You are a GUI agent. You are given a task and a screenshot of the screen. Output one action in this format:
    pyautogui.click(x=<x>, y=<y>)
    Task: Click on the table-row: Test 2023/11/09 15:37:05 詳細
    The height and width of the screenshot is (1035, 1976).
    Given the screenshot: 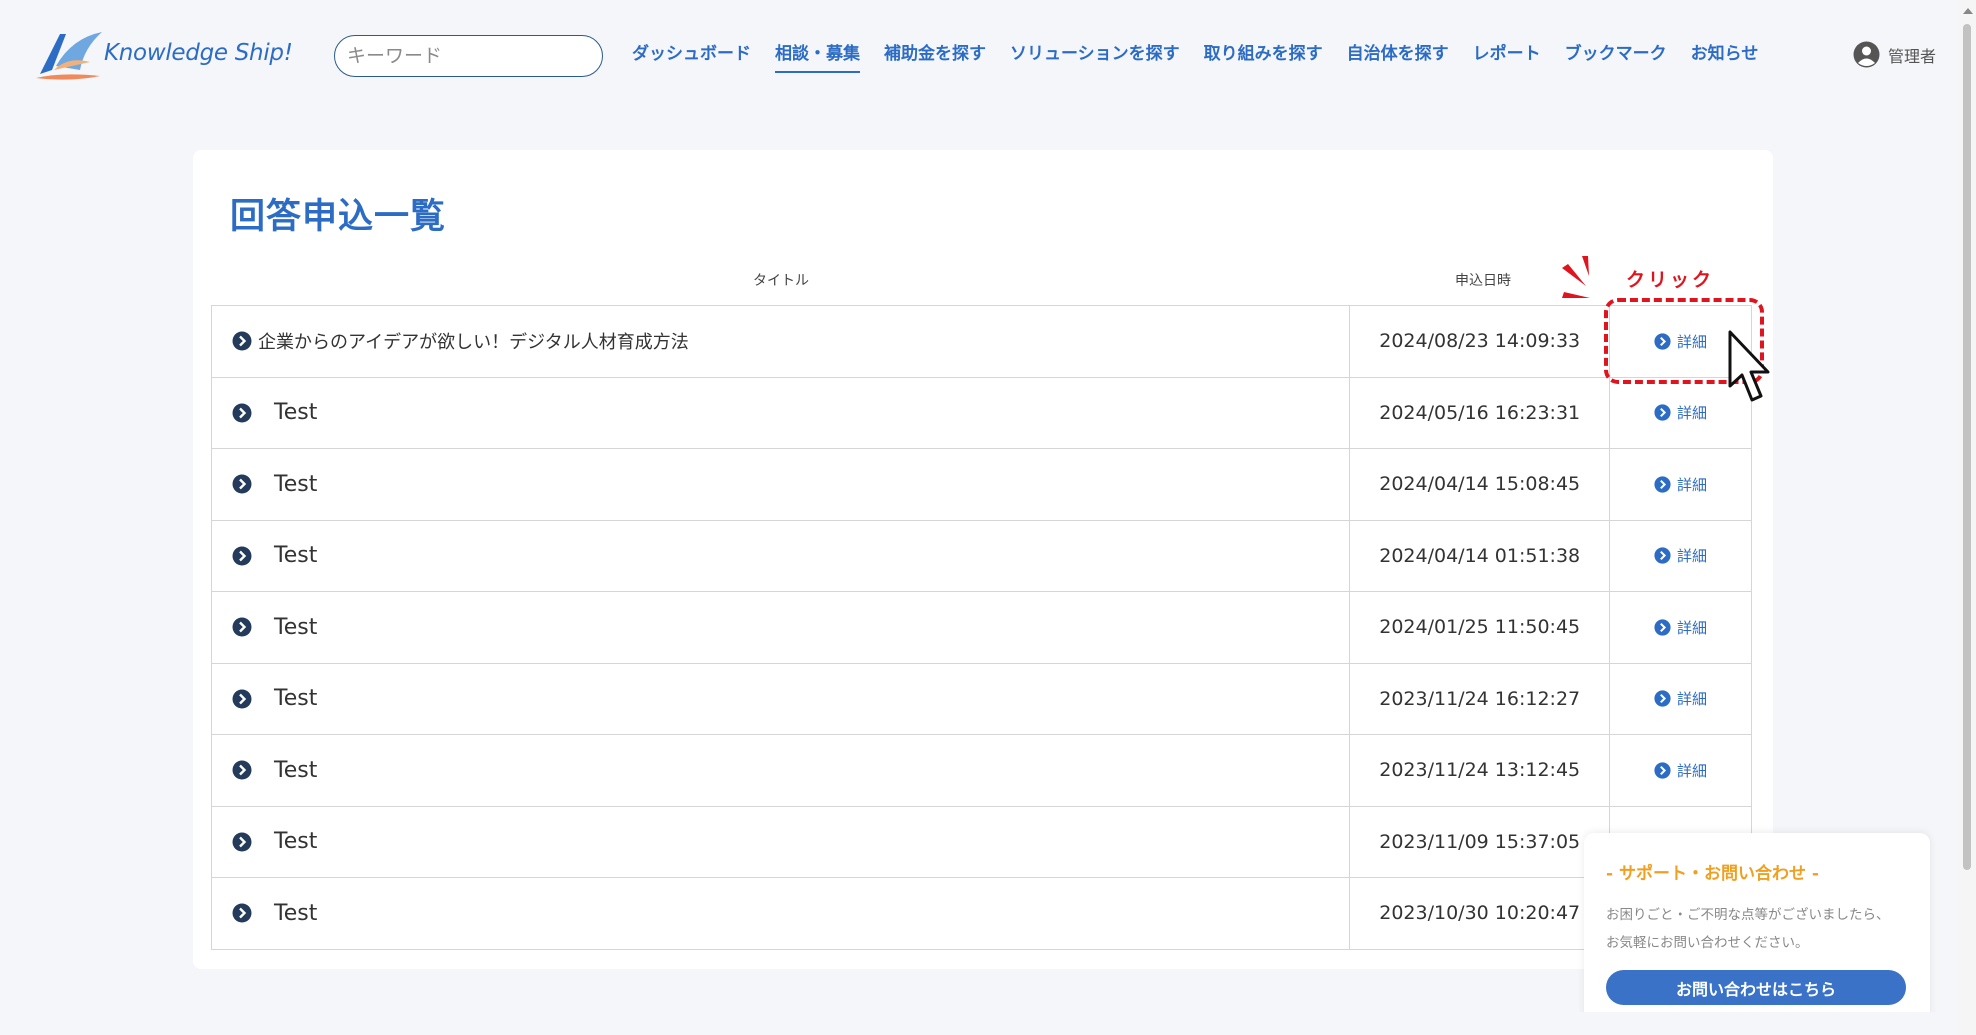 What is the action you would take?
    pyautogui.click(x=982, y=842)
    